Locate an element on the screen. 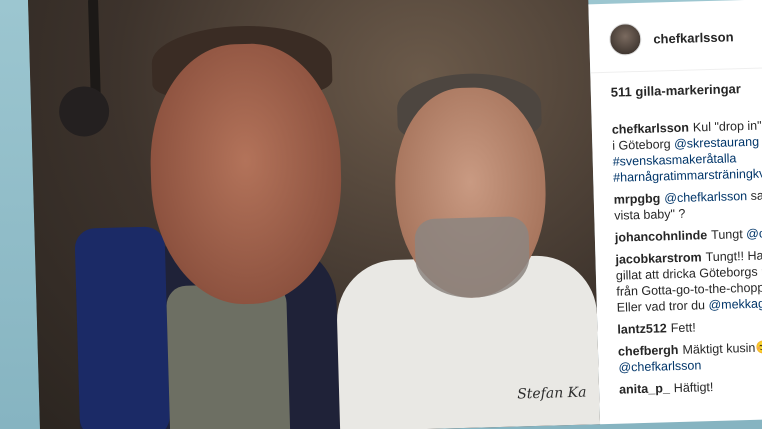 This screenshot has width=762, height=429. post-header: chefkarlsson is located at coordinates (685, 37).